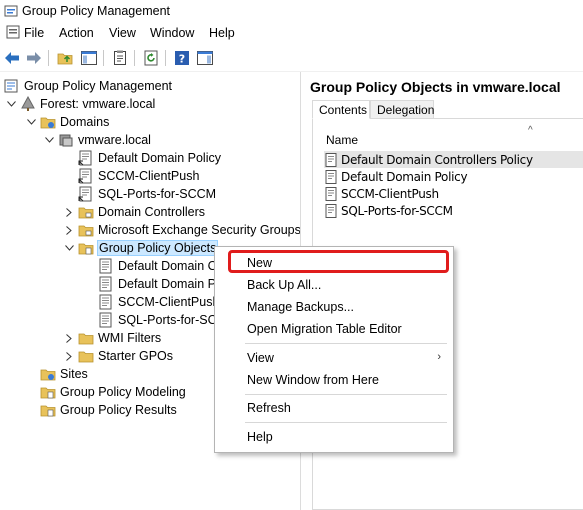  Describe the element at coordinates (48, 410) in the screenshot. I see `results-icon` at that location.